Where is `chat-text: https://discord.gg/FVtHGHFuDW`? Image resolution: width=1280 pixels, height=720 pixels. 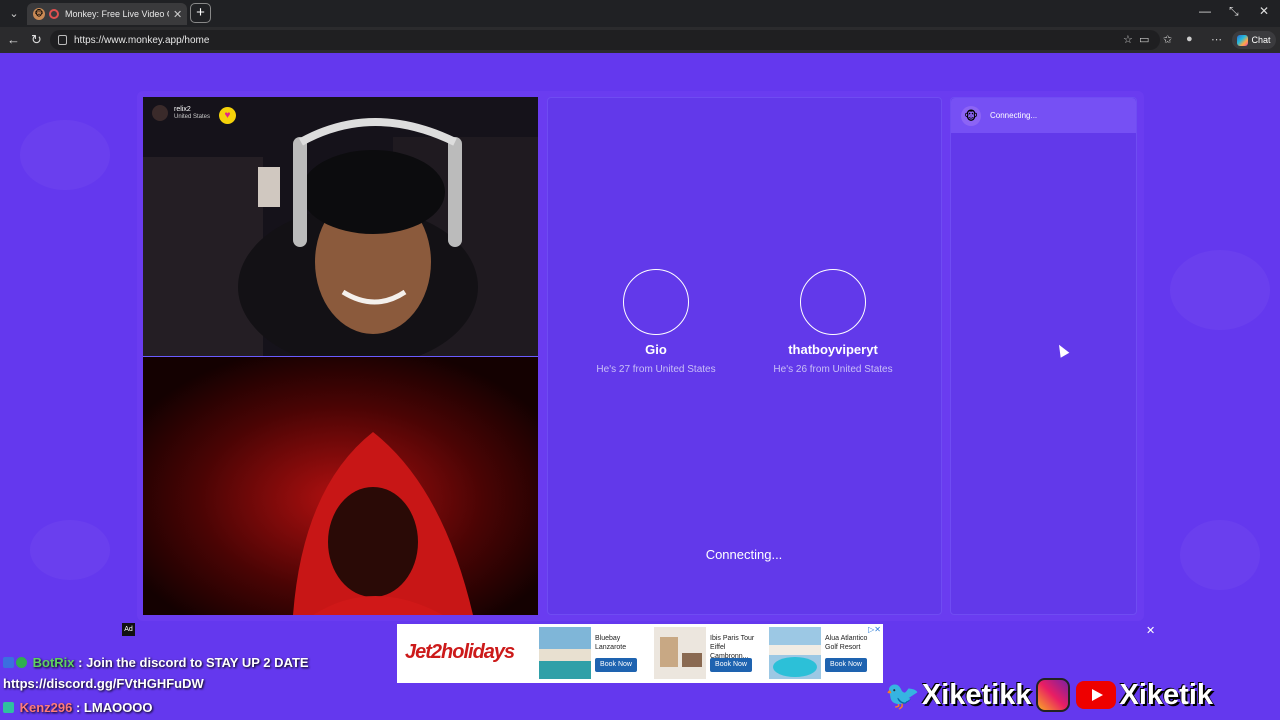
chat-text: https://discord.gg/FVtHGHFuDW is located at coordinates (103, 683).